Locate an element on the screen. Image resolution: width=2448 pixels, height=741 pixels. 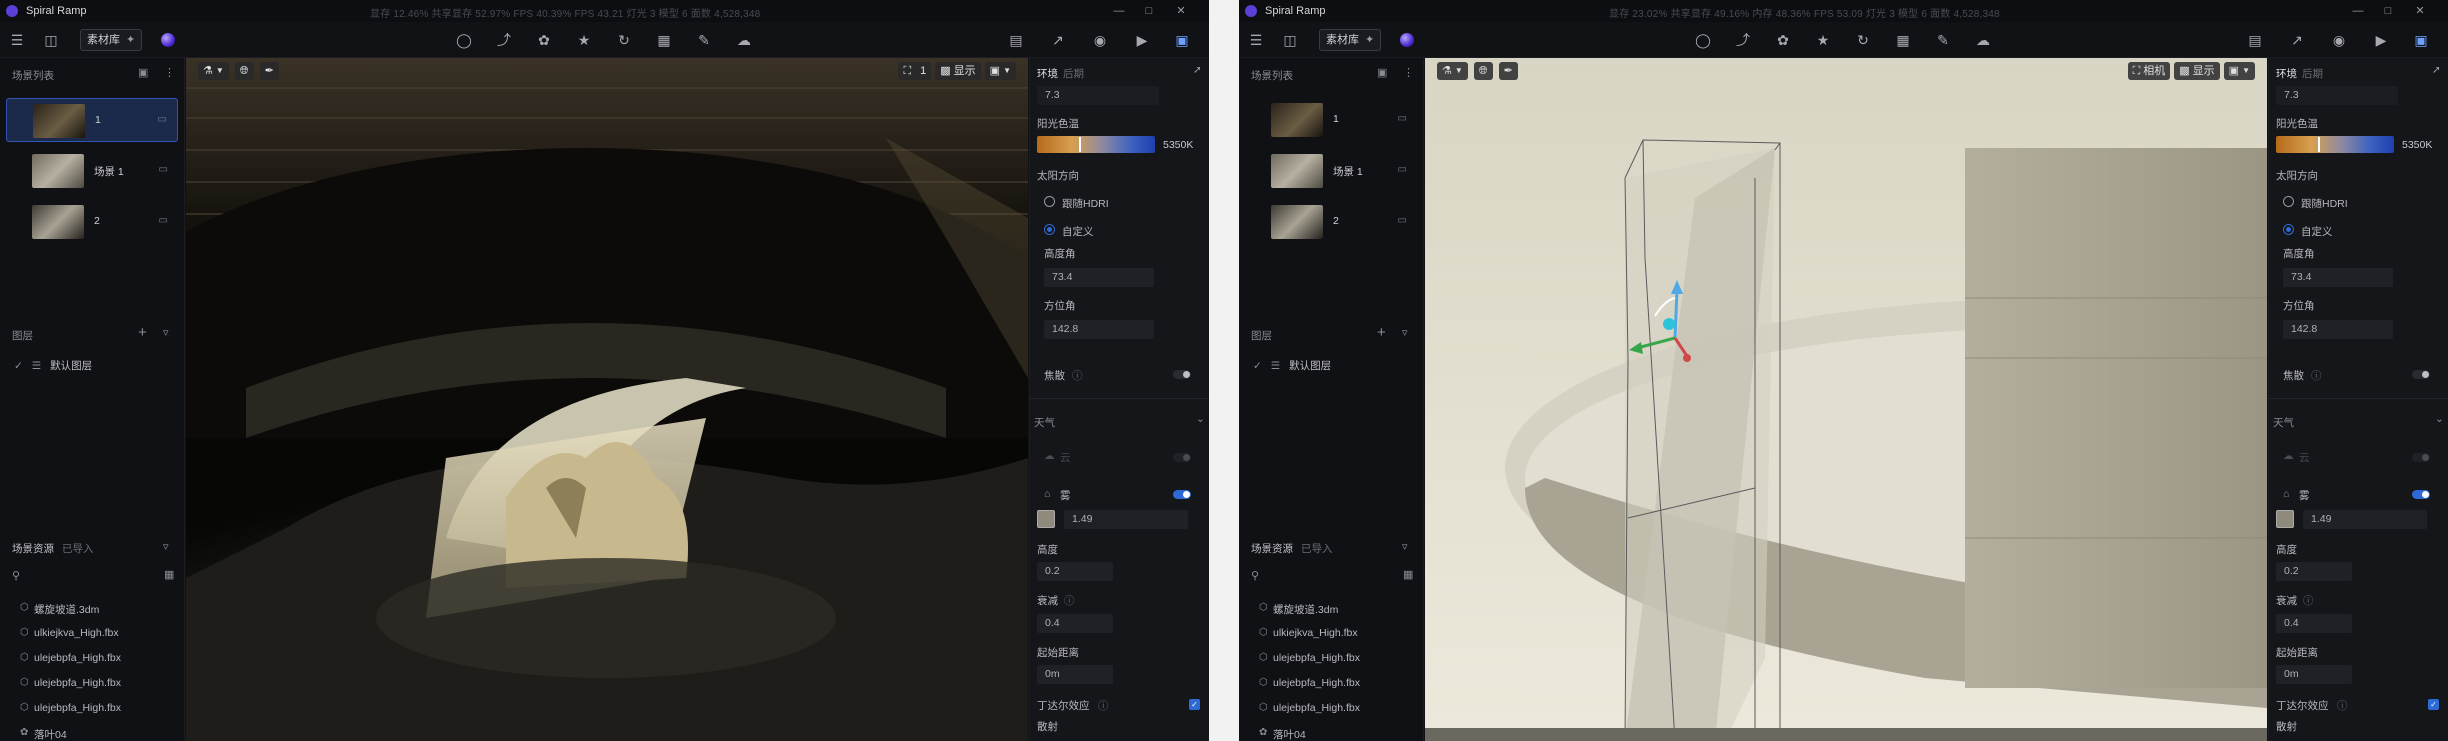
fog-toggle is located at coordinates (1182, 494).